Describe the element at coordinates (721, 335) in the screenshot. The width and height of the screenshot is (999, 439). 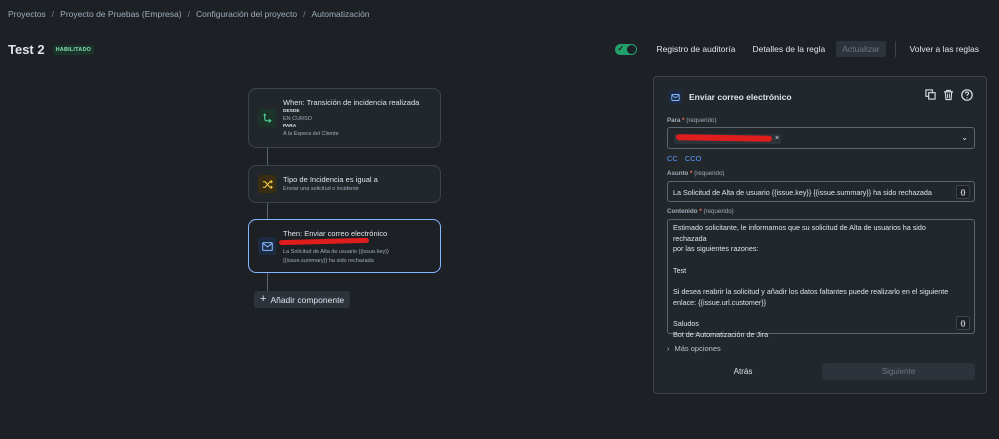
I see `content-line: Bot de Automatización de Jira` at that location.